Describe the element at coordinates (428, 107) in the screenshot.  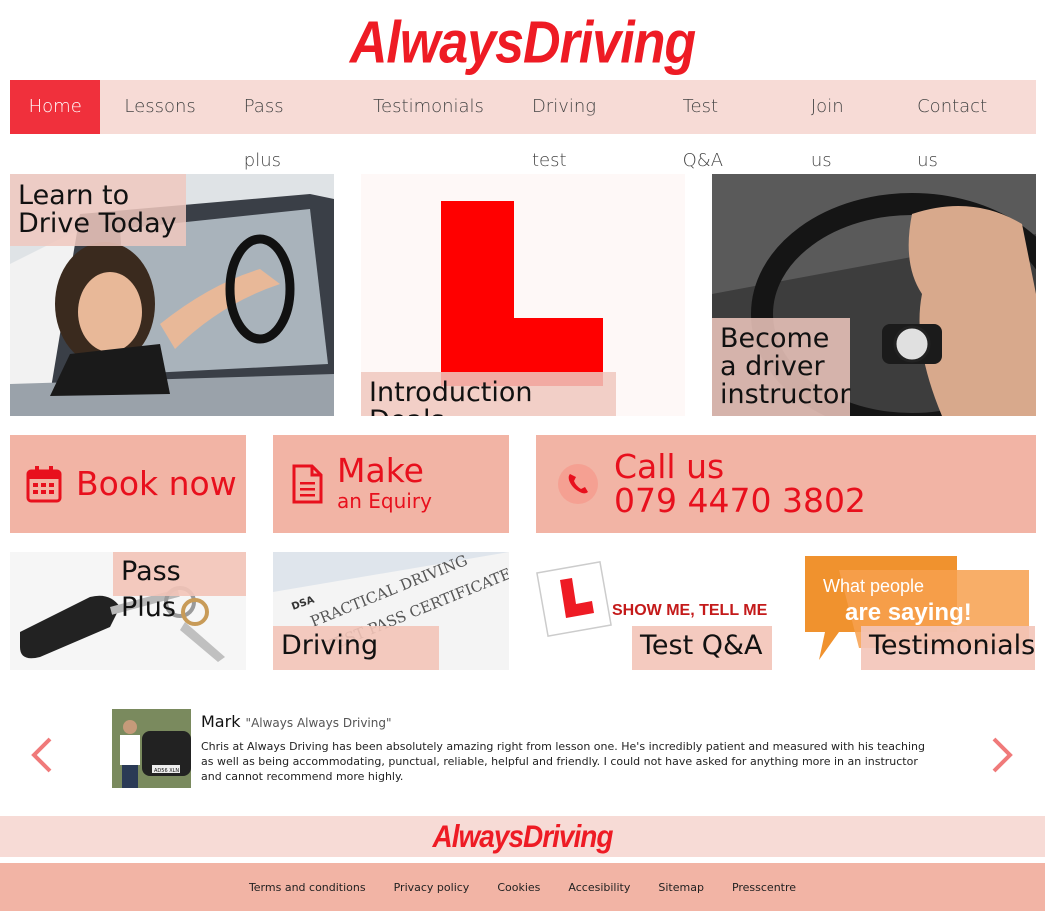
I see `nav-testimonials: Testimonials` at that location.